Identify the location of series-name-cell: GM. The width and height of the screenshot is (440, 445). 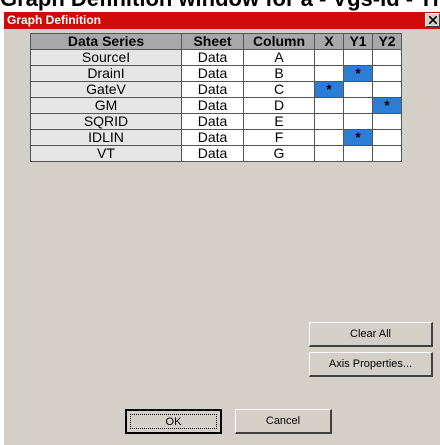
(106, 105).